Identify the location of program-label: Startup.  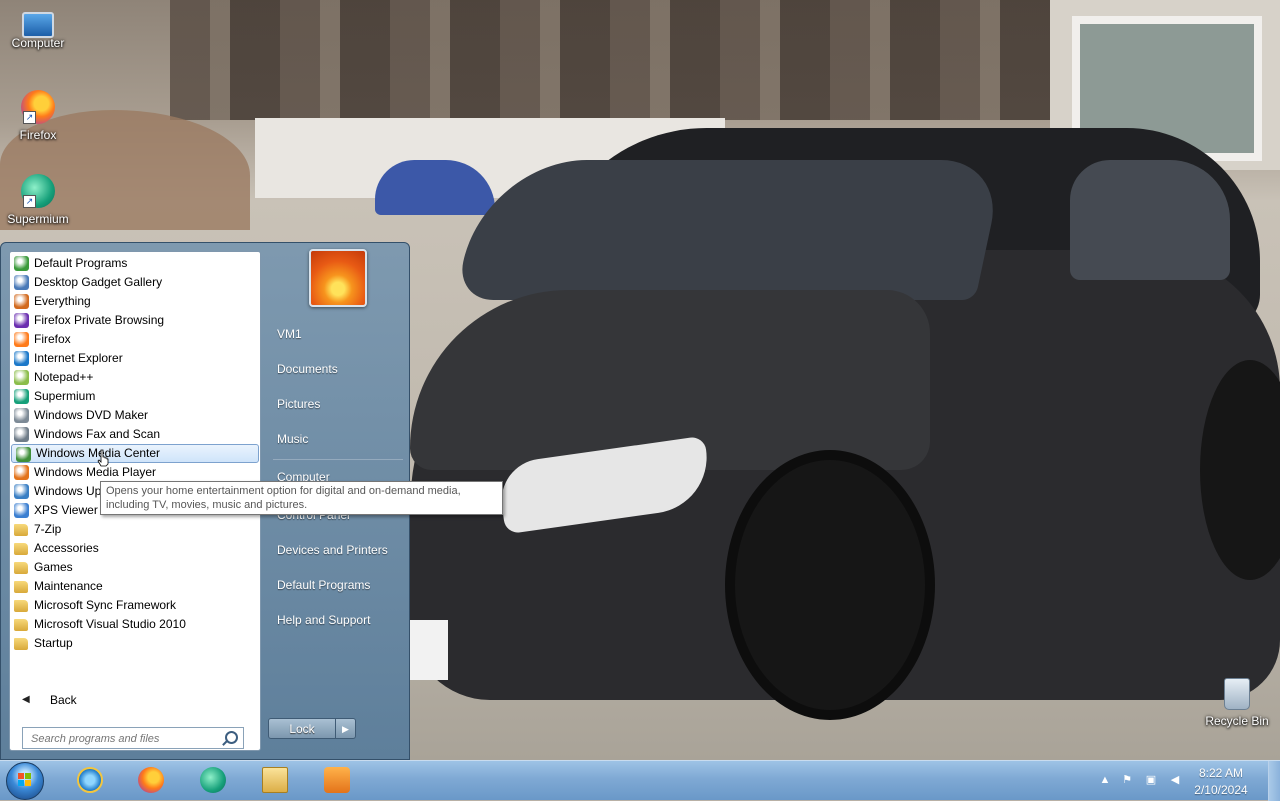
(53, 643).